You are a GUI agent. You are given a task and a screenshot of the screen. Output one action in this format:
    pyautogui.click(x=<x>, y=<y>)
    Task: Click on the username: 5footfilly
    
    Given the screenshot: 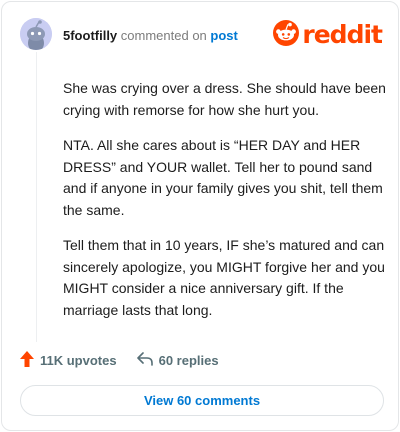 What is the action you would take?
    pyautogui.click(x=90, y=35)
    